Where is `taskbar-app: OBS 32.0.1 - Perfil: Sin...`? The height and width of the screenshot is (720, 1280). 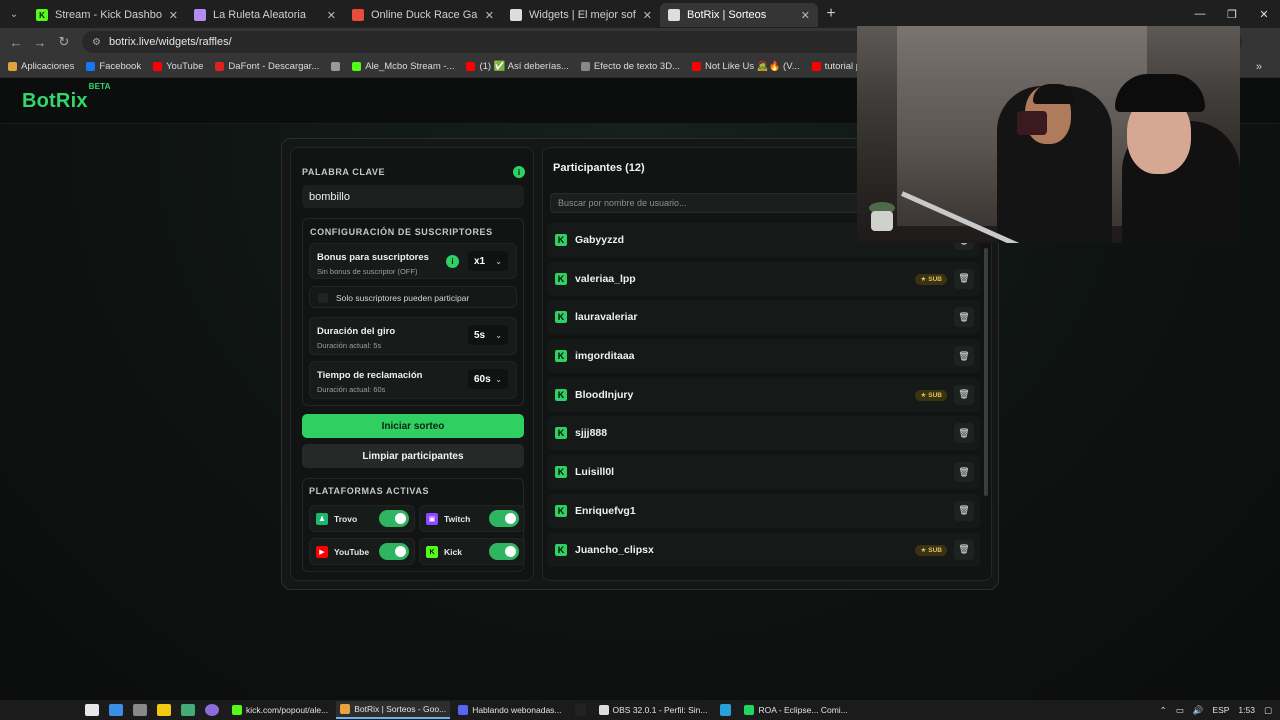 taskbar-app: OBS 32.0.1 - Perfil: Sin... is located at coordinates (653, 710).